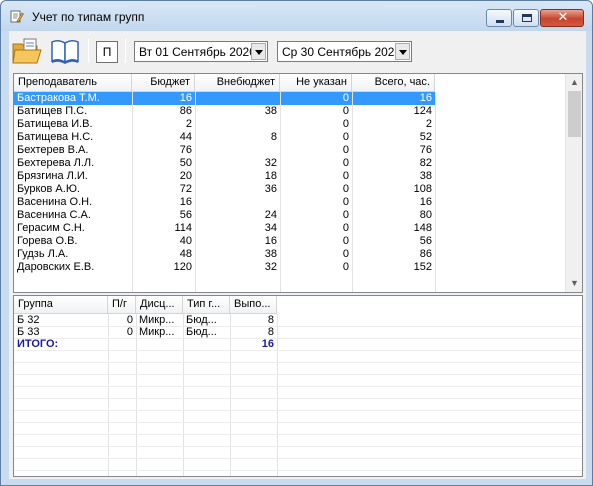 The height and width of the screenshot is (486, 593). I want to click on table-row: Горева О.В. 40 16 0 56, so click(224, 241).